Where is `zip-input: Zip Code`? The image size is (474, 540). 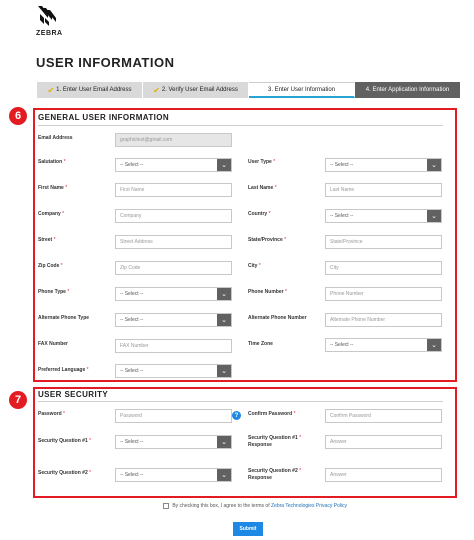
zip-input: Zip Code is located at coordinates (173, 268).